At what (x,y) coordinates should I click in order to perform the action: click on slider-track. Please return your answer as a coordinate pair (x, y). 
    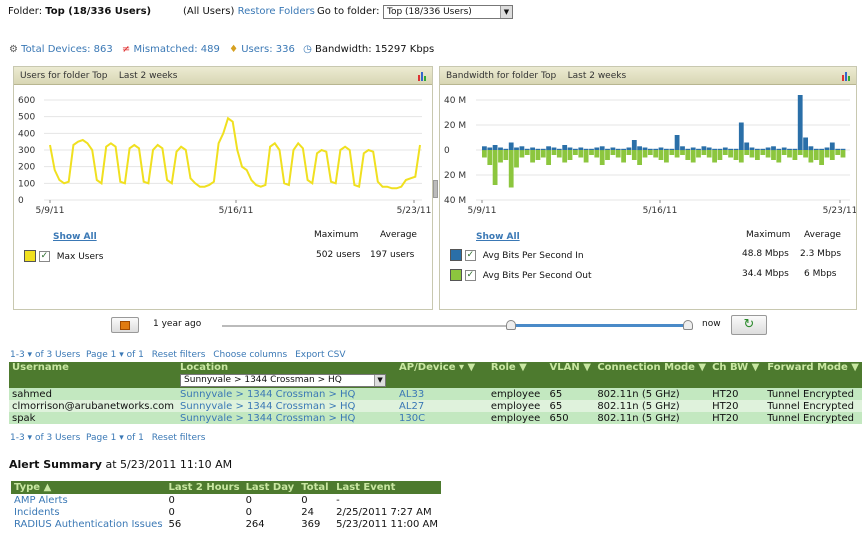
    Looking at the image, I should click on (367, 326).